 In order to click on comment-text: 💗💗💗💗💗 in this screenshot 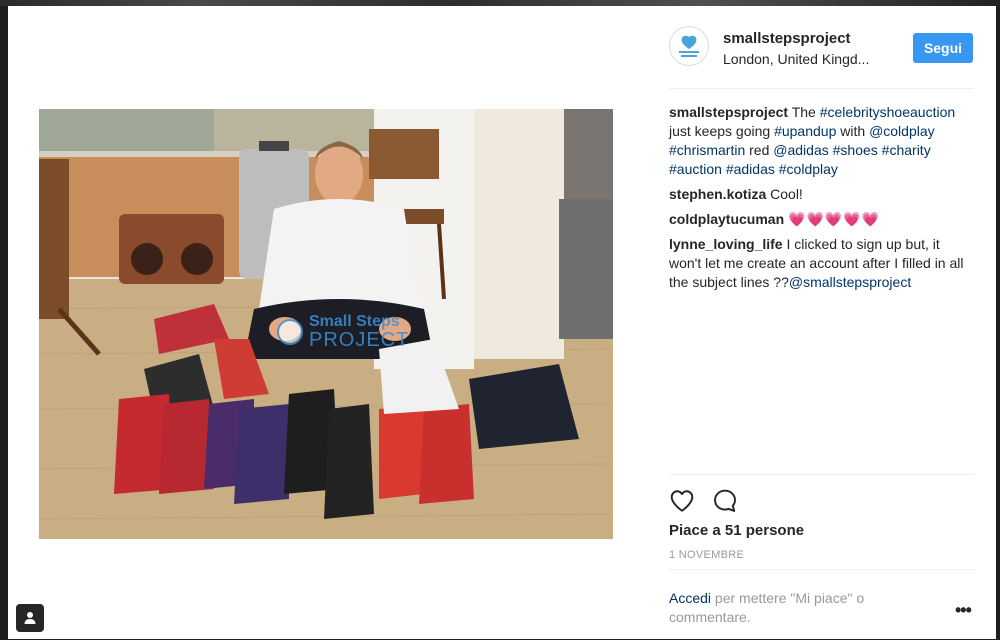, I will do `click(834, 219)`.